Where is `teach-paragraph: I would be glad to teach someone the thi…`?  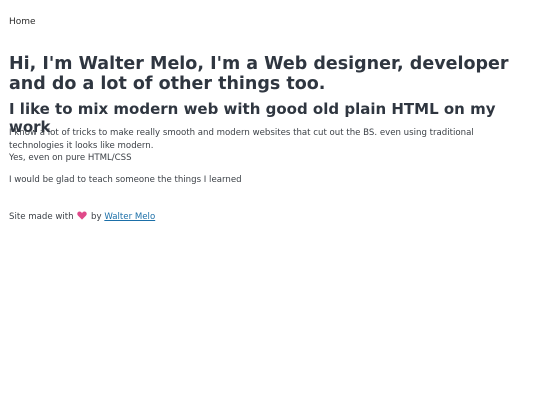 teach-paragraph: I would be glad to teach someone the thi… is located at coordinates (125, 180).